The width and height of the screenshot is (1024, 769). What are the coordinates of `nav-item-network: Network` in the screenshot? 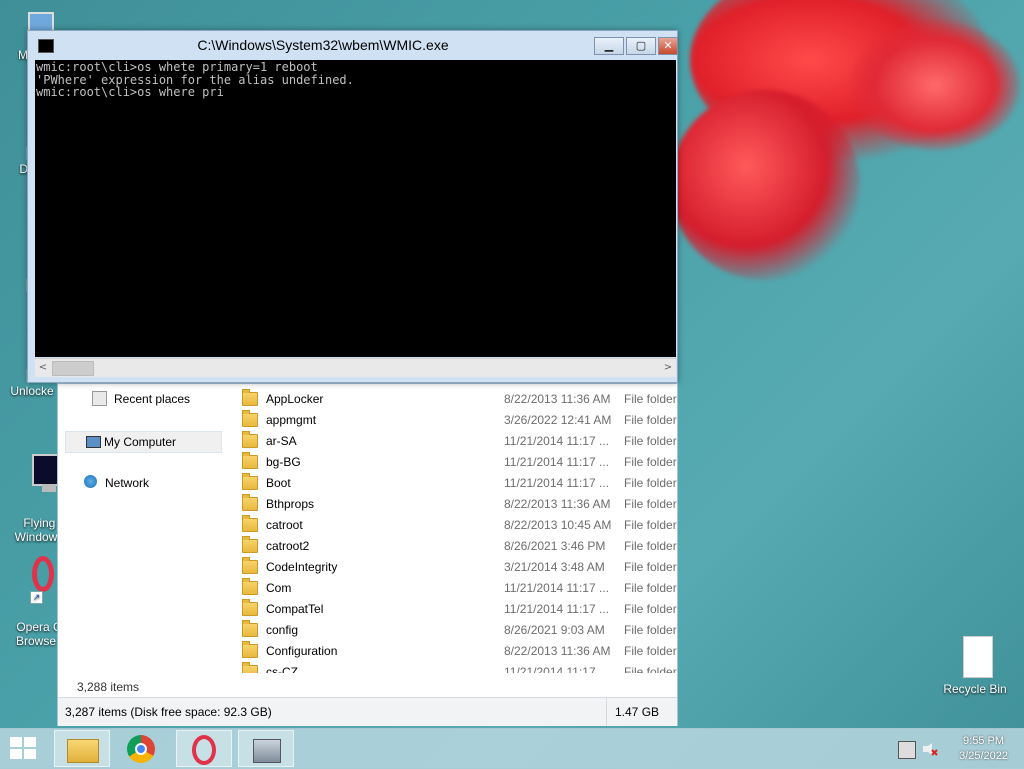 It's located at (116, 483).